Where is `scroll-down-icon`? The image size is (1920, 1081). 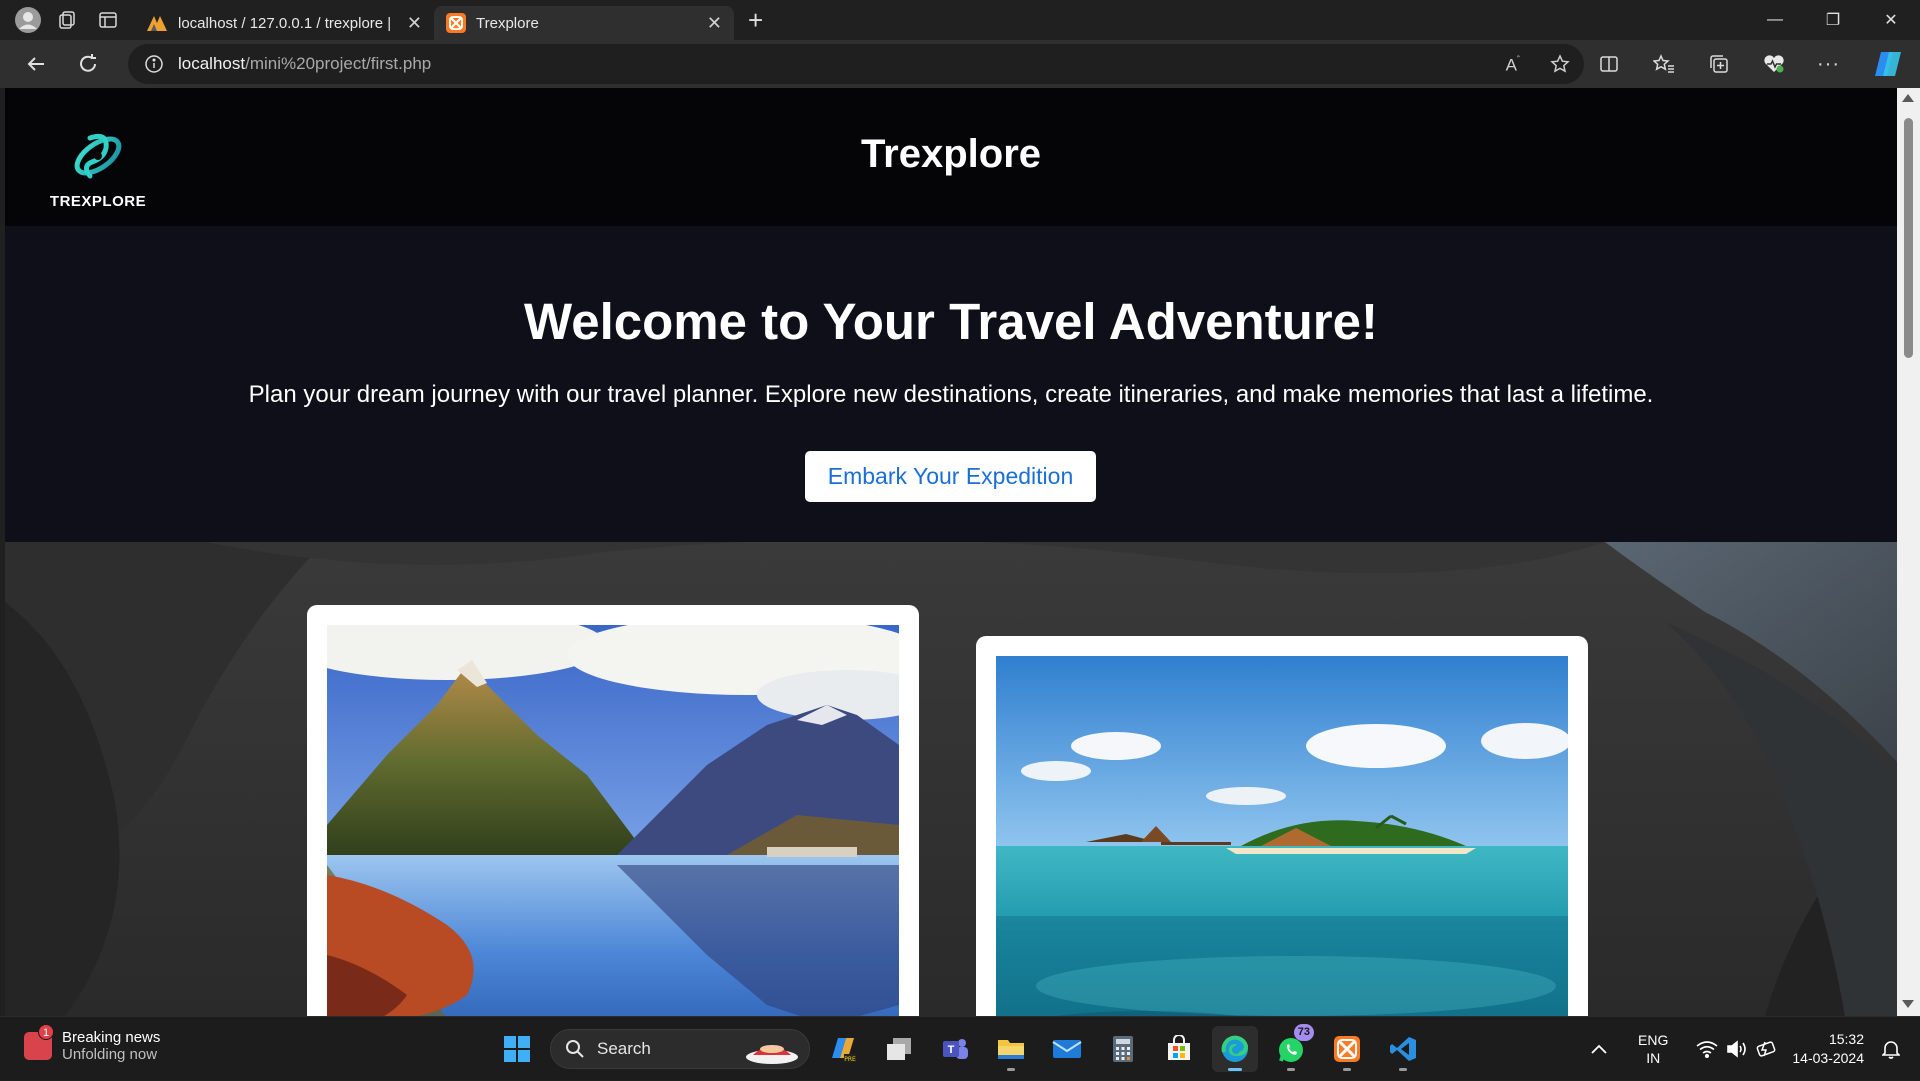 scroll-down-icon is located at coordinates (1908, 1004).